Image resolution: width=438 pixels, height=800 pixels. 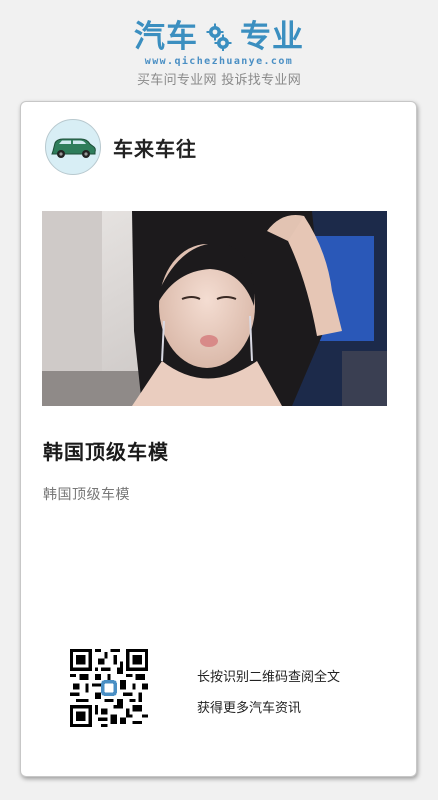 I want to click on brand-logo: 汽车 专业, so click(x=219, y=37).